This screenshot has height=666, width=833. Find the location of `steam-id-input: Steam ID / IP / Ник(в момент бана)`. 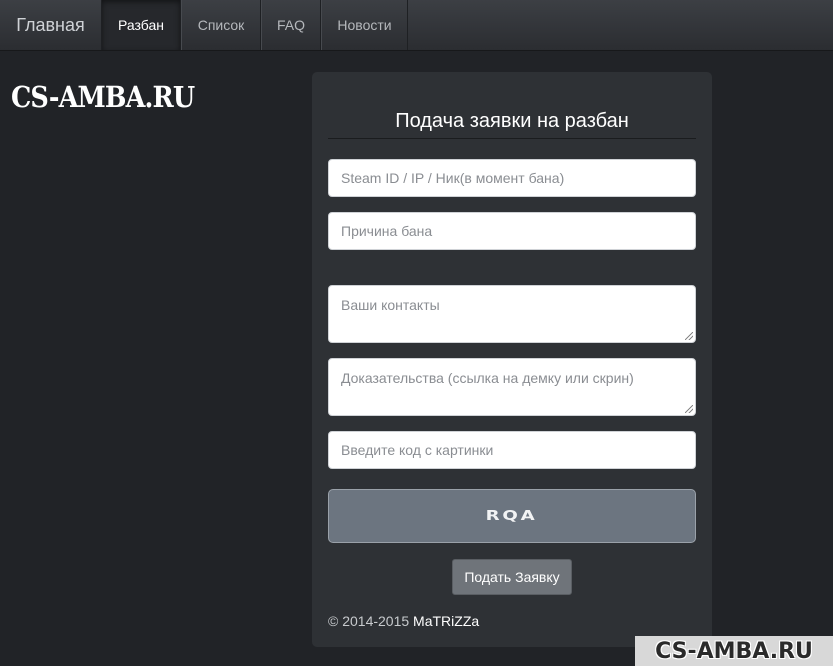

steam-id-input: Steam ID / IP / Ник(в момент бана) is located at coordinates (512, 178).